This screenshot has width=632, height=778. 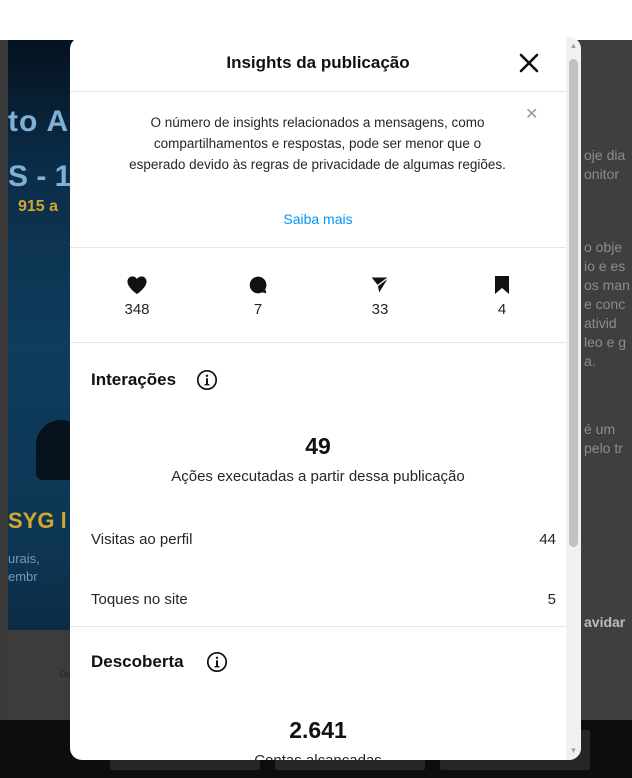 I want to click on post-text-line: S - 1, so click(x=40, y=176).